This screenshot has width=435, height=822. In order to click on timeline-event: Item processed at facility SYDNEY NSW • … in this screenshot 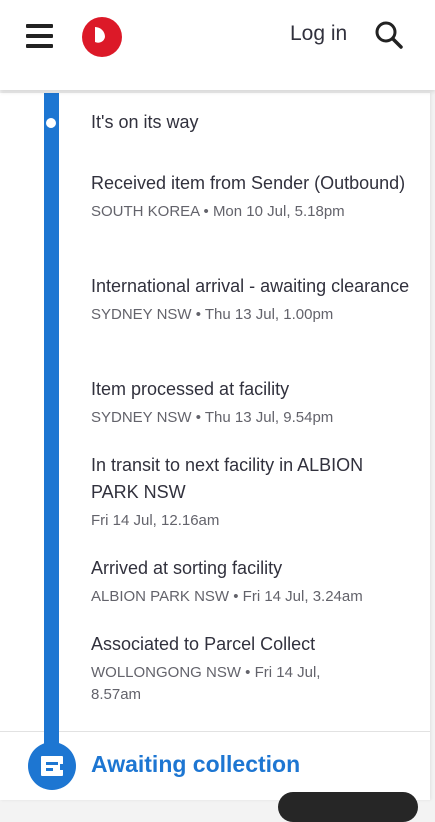, I will do `click(251, 402)`.